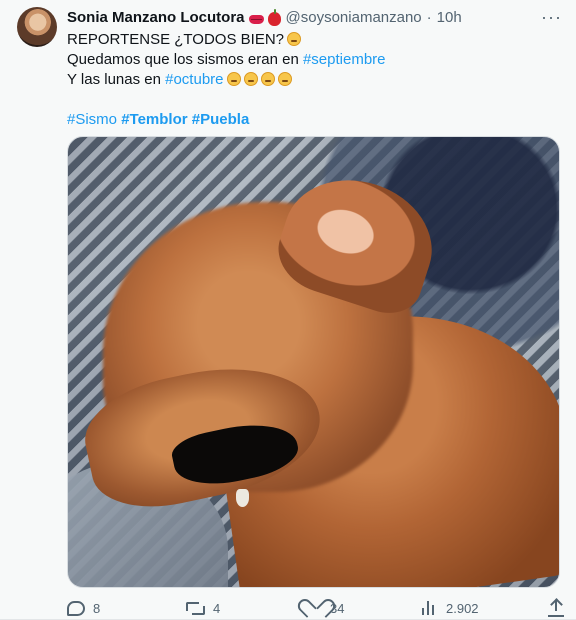 The image size is (576, 620). What do you see at coordinates (250, 79) in the screenshot?
I see `tired-face-emoji-icon` at bounding box center [250, 79].